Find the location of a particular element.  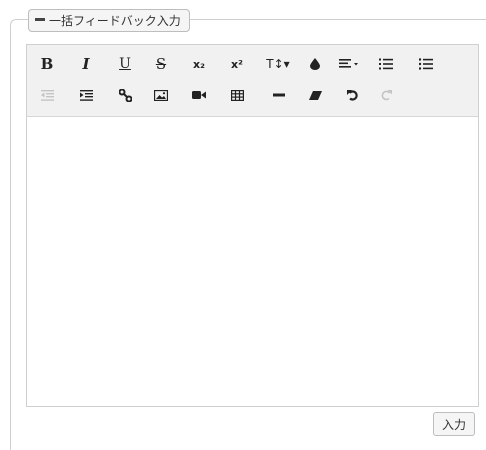

unordered-list-icon is located at coordinates (426, 64).